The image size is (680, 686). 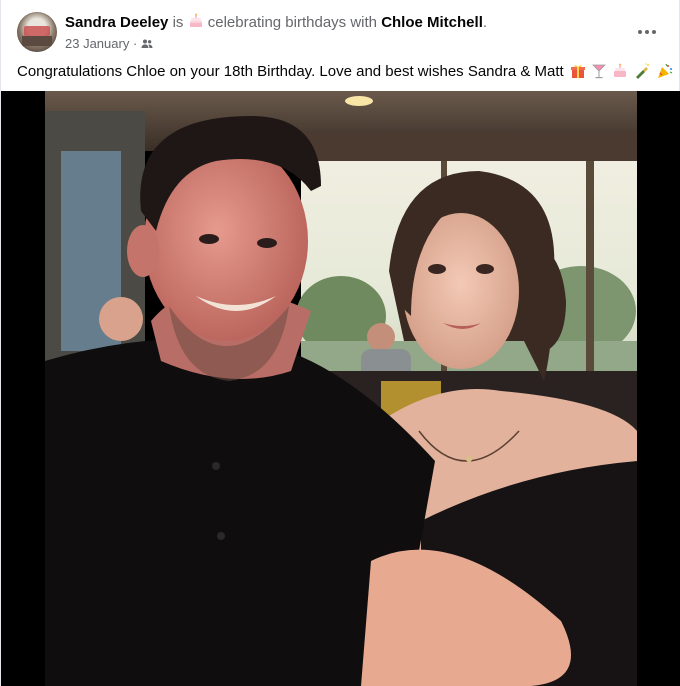 What do you see at coordinates (178, 22) in the screenshot?
I see `activity-prefix: is` at bounding box center [178, 22].